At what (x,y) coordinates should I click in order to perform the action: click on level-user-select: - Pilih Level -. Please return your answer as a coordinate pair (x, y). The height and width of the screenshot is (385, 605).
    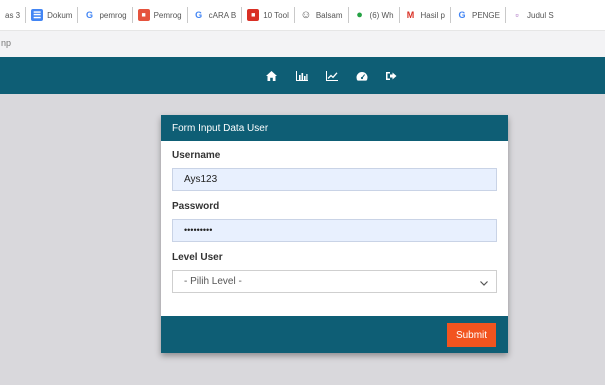
    Looking at the image, I should click on (334, 281).